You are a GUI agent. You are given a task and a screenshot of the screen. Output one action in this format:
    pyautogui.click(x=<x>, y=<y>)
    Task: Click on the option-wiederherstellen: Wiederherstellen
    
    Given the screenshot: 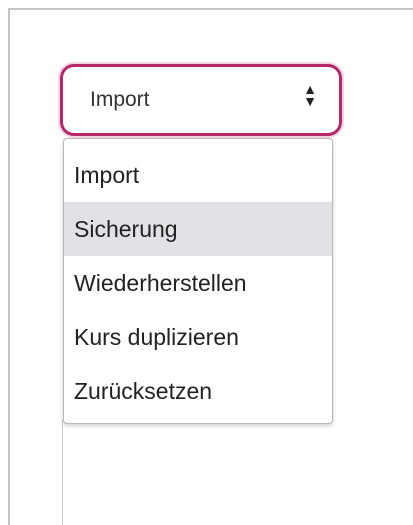 What is the action you would take?
    pyautogui.click(x=198, y=283)
    